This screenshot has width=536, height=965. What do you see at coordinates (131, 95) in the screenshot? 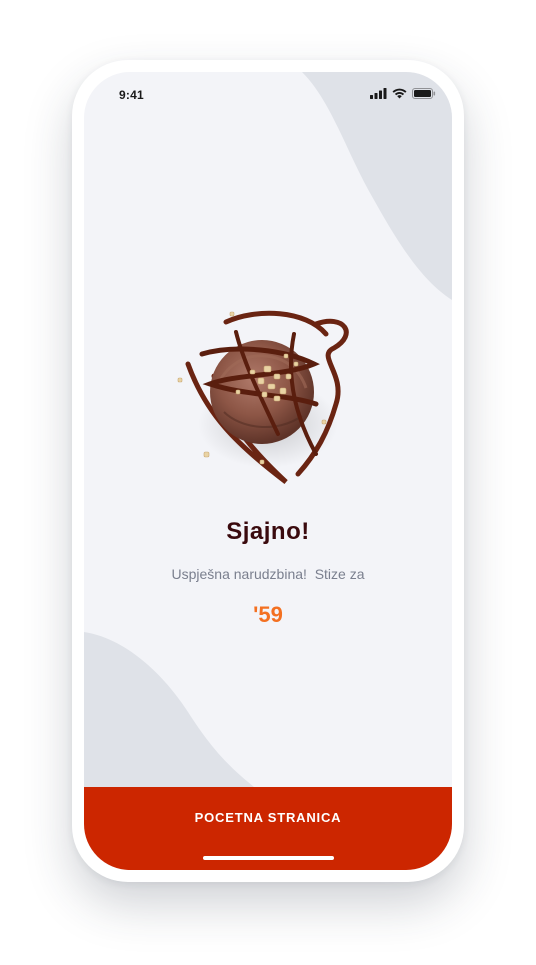
I see `status-time: 9:41` at bounding box center [131, 95].